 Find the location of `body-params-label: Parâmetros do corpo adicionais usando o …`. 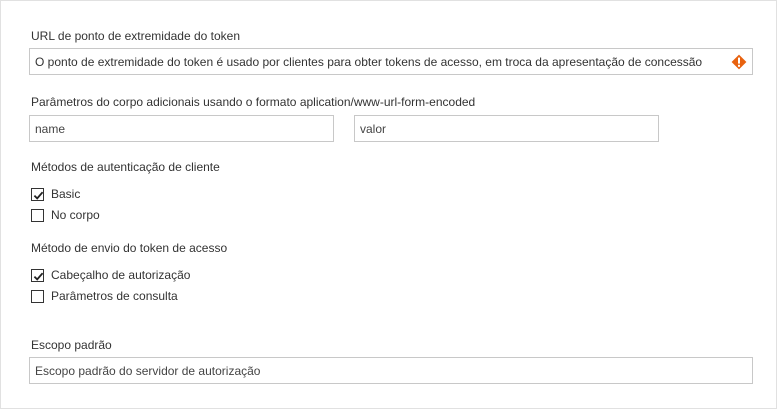

body-params-label: Parâmetros do corpo adicionais usando o … is located at coordinates (253, 102).